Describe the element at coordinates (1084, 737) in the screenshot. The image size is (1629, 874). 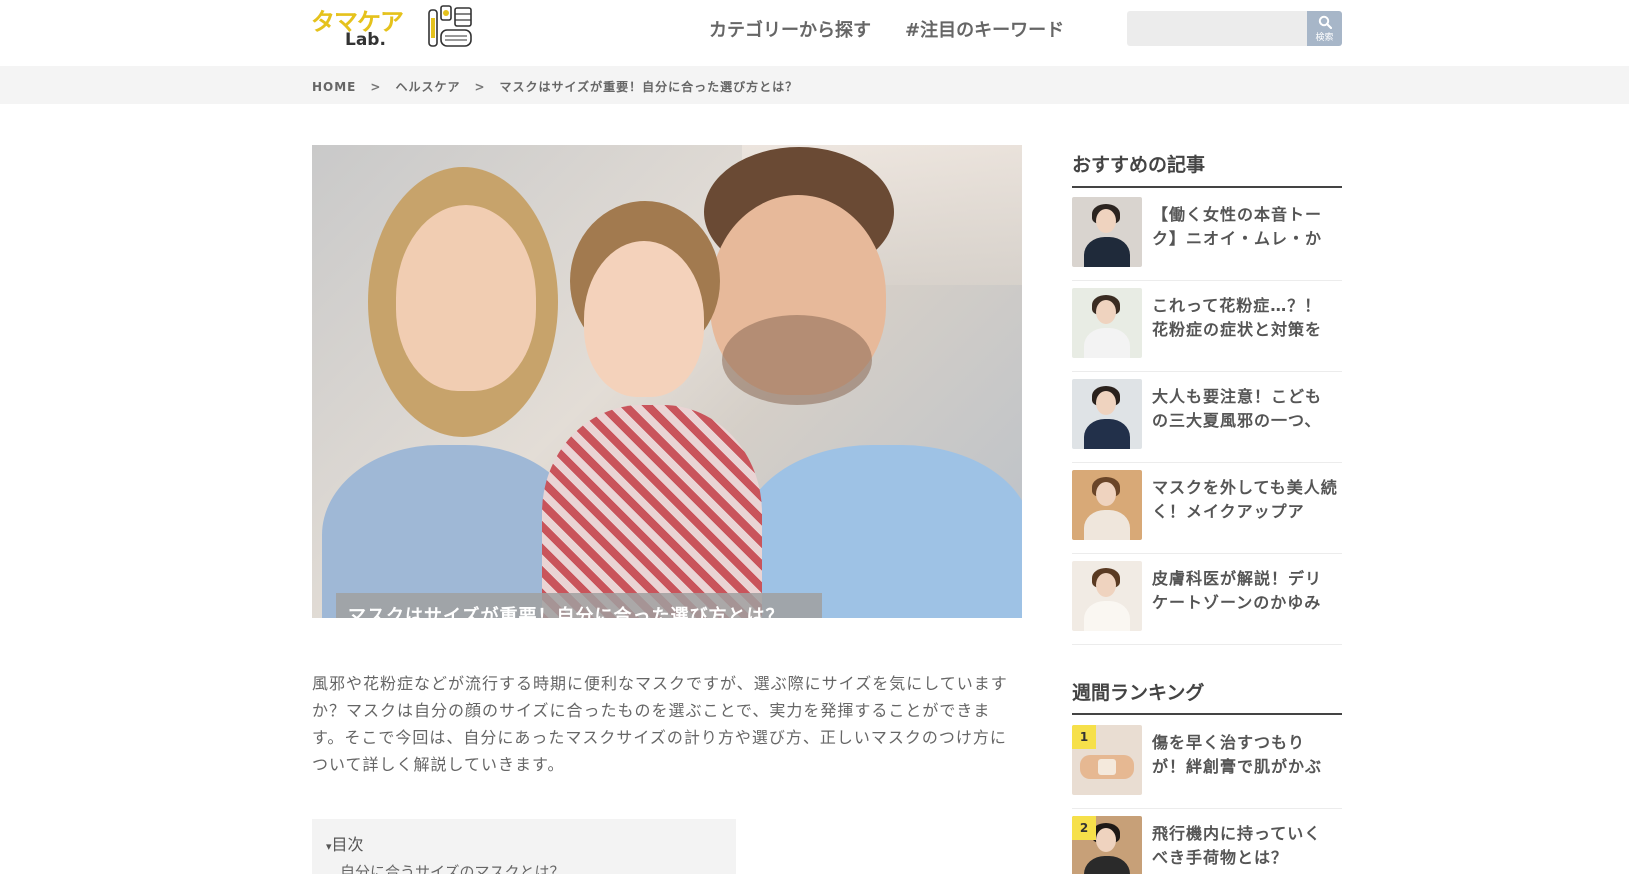
I see `rank-badge: 1` at that location.